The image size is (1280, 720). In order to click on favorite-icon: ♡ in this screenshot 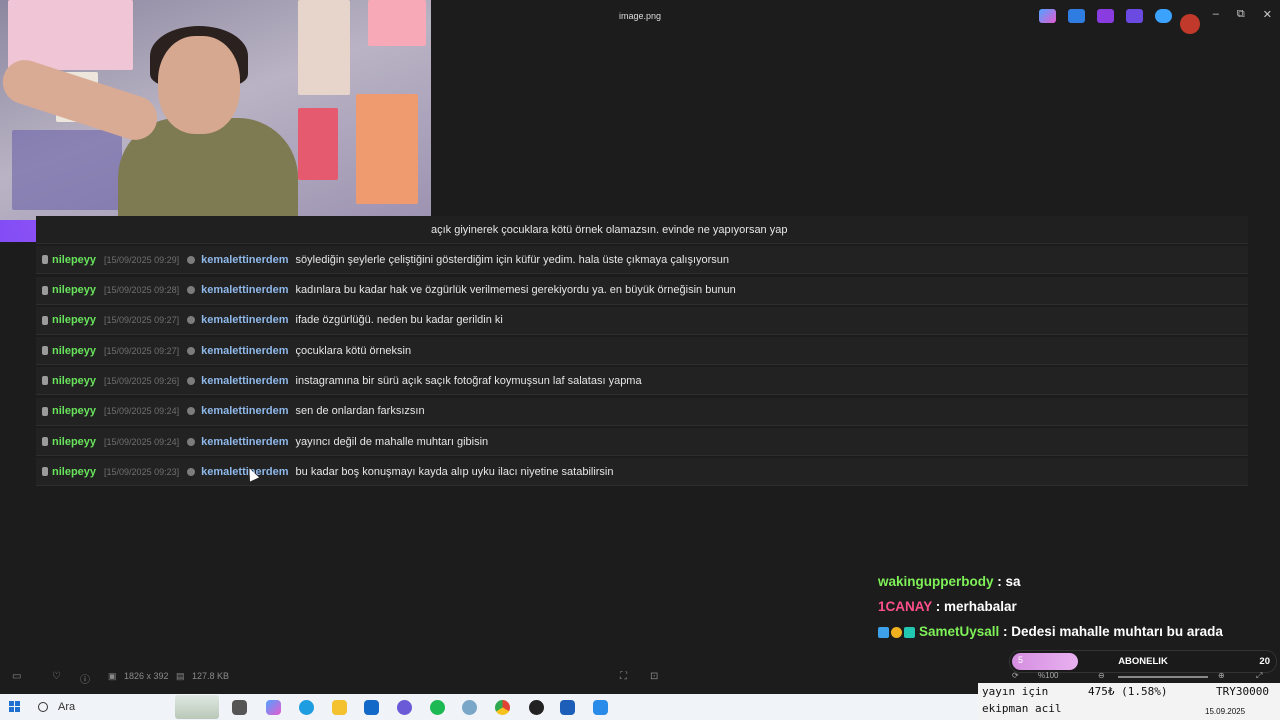, I will do `click(56, 676)`.